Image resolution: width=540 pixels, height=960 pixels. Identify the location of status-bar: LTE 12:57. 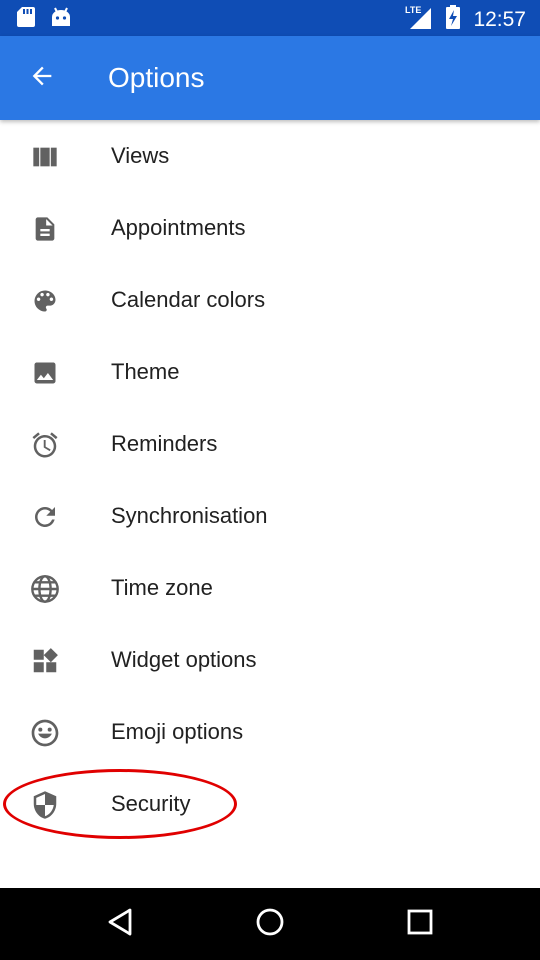
(270, 18).